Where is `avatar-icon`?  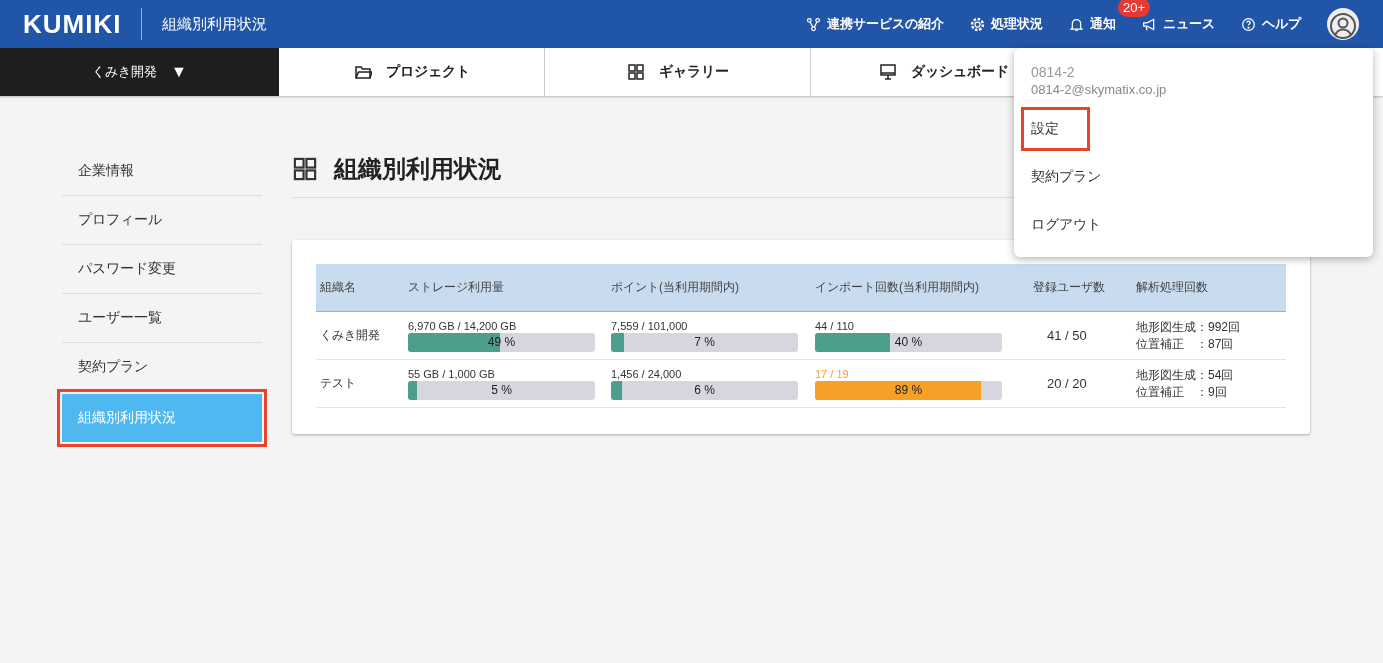 avatar-icon is located at coordinates (1343, 24).